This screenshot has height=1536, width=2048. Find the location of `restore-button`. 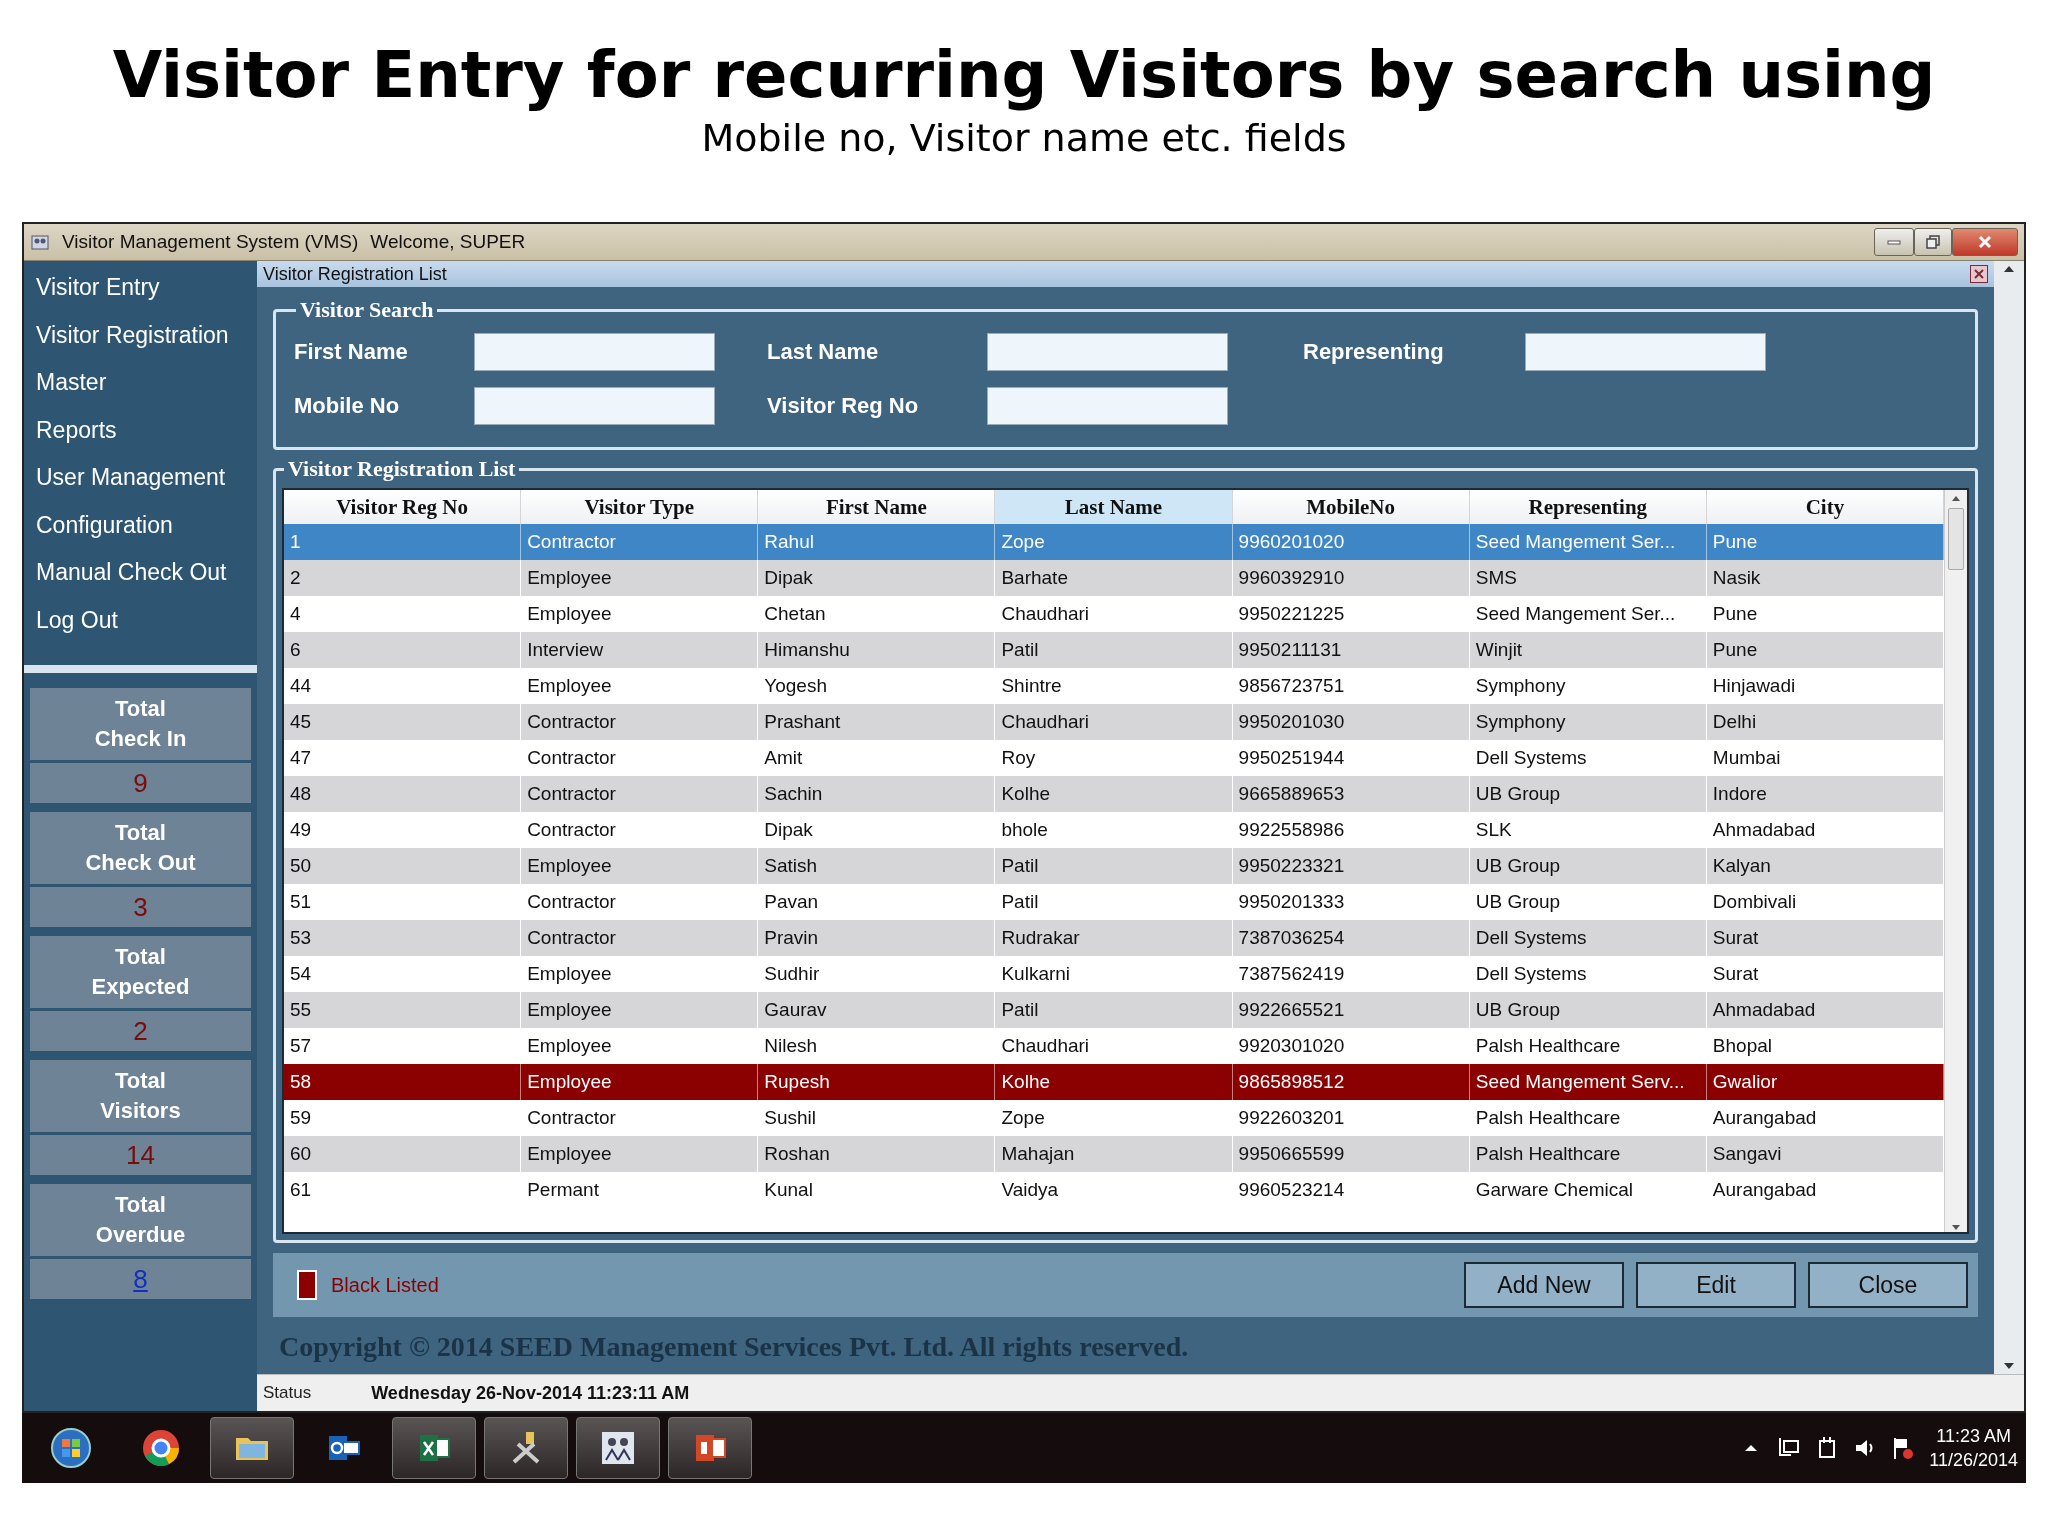

restore-button is located at coordinates (1933, 242).